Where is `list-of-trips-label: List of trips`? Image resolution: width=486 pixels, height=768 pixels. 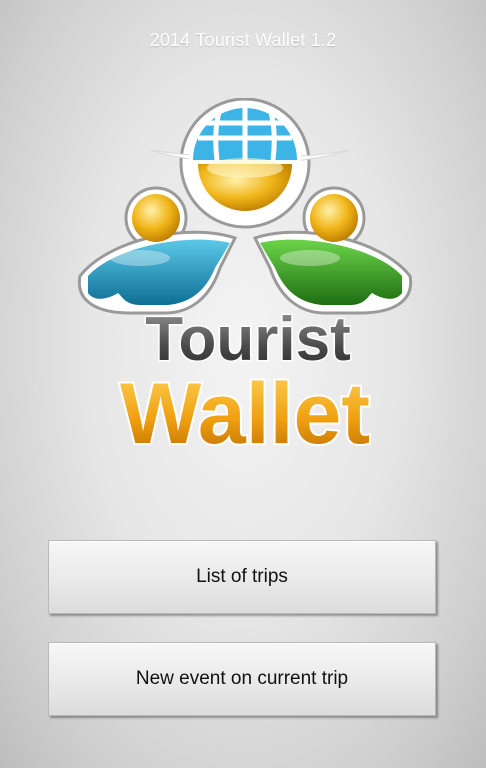
list-of-trips-label: List of trips is located at coordinates (242, 576).